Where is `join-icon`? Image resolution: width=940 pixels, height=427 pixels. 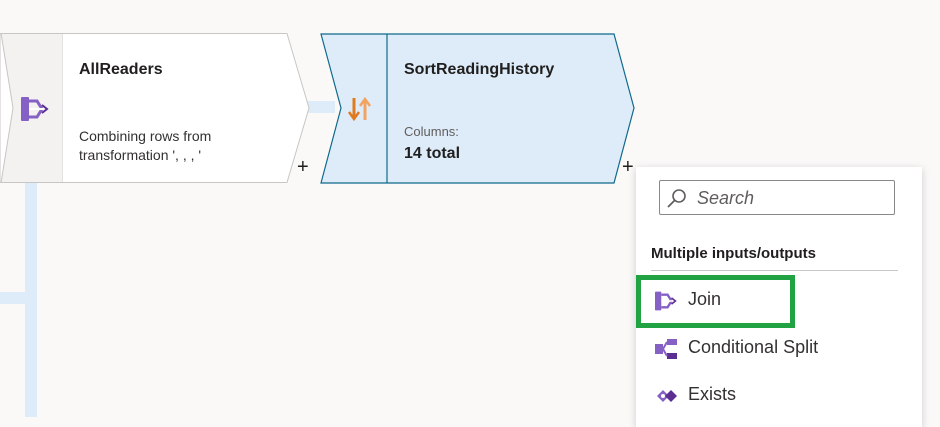
join-icon is located at coordinates (35, 109).